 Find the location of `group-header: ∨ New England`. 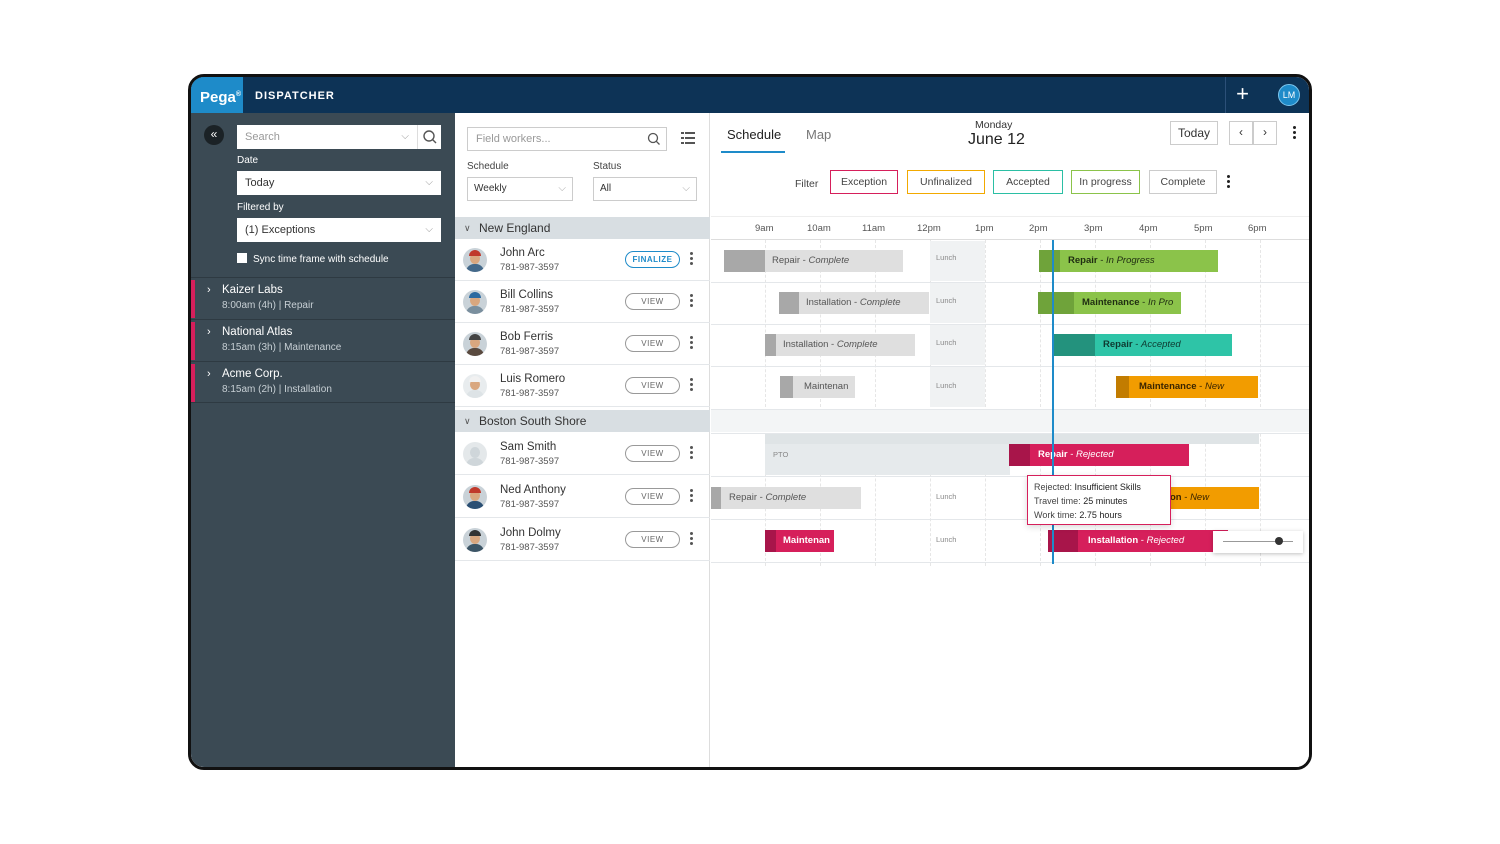

group-header: ∨ New England is located at coordinates (582, 228).